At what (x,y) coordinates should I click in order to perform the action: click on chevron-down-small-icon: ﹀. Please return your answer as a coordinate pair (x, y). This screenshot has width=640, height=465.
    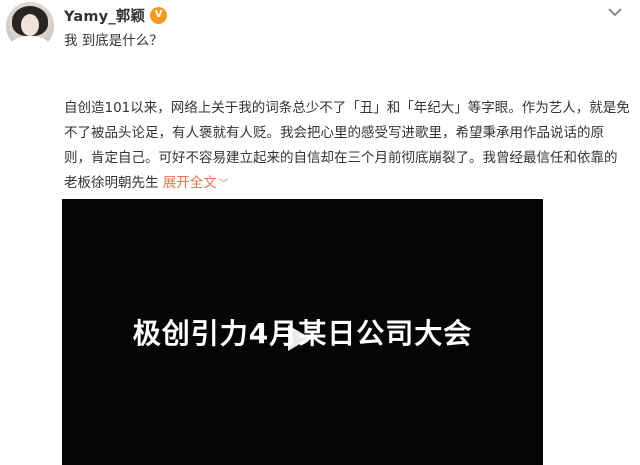
    Looking at the image, I should click on (223, 184).